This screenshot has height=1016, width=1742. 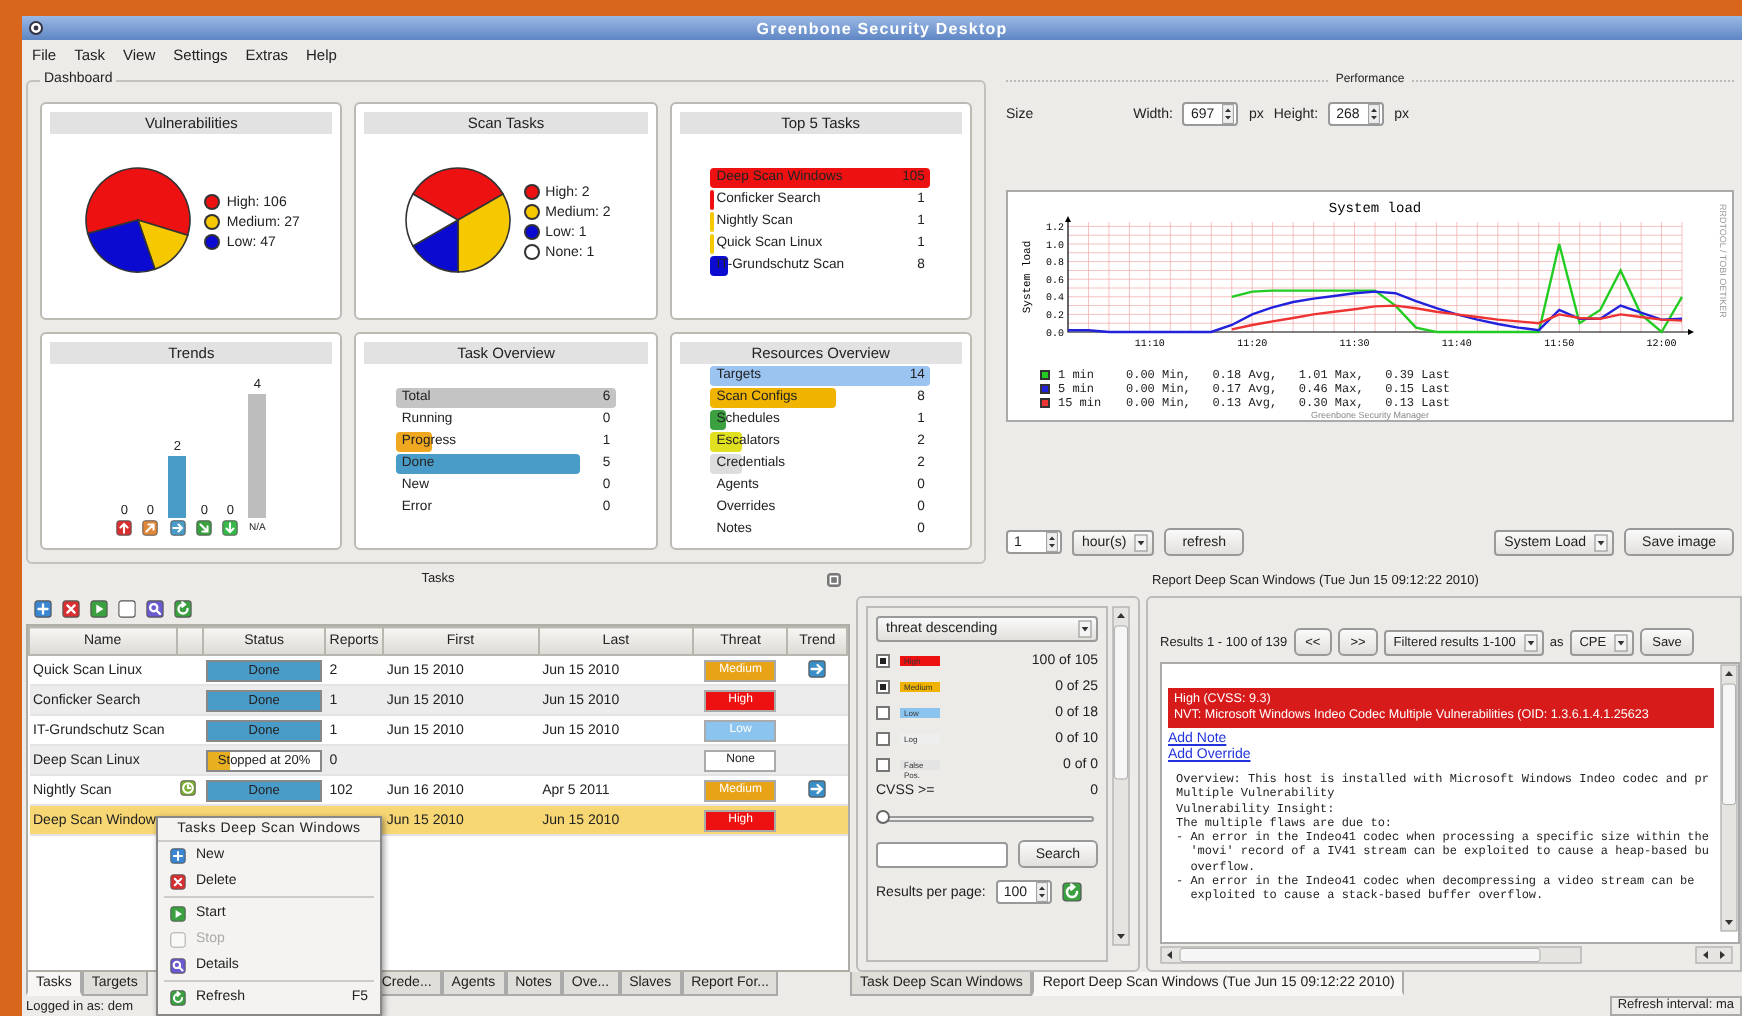 What do you see at coordinates (883, 817) in the screenshot?
I see `slider-thumb` at bounding box center [883, 817].